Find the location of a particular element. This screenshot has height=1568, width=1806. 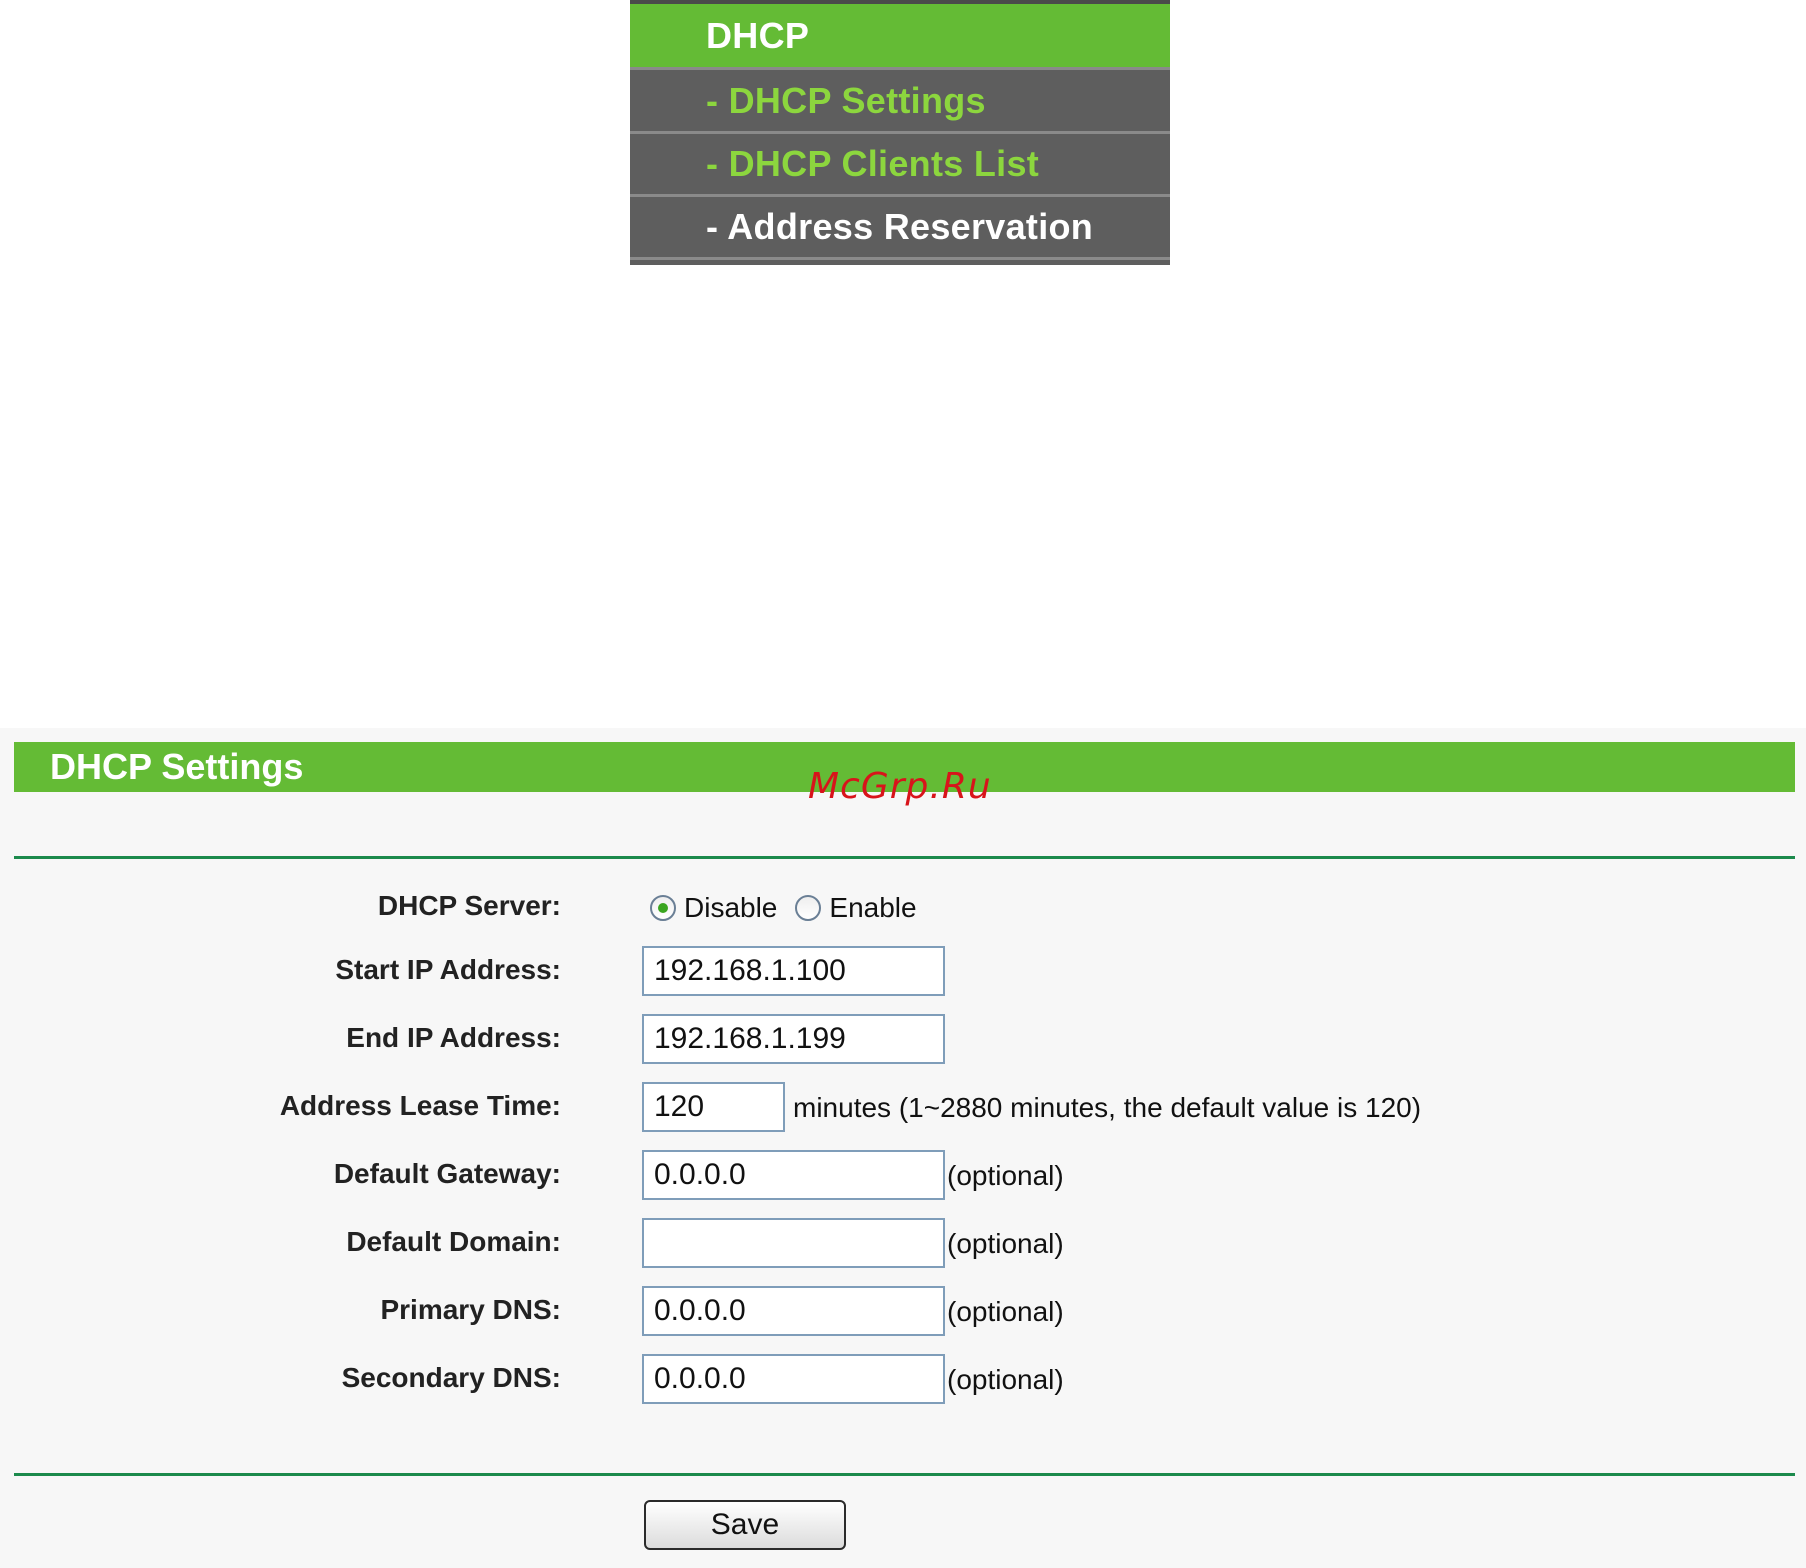

gateway-label: Default Gateway: is located at coordinates (447, 1173).